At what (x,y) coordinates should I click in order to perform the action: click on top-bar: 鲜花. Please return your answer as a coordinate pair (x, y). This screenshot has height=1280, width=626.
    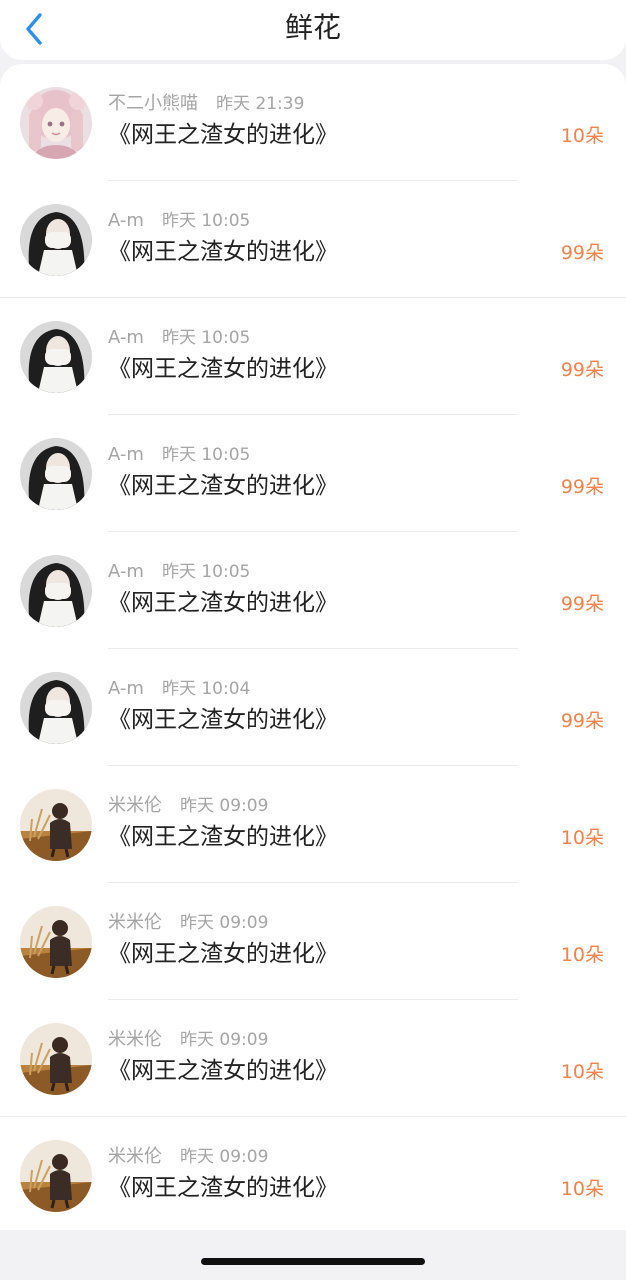
    Looking at the image, I should click on (313, 30).